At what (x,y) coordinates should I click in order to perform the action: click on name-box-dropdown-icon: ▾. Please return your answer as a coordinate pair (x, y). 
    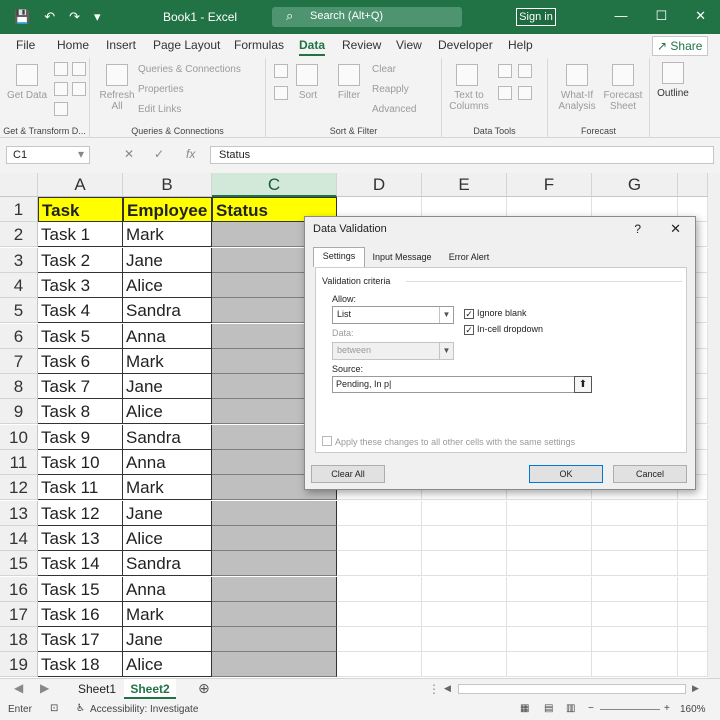
    Looking at the image, I should click on (81, 154).